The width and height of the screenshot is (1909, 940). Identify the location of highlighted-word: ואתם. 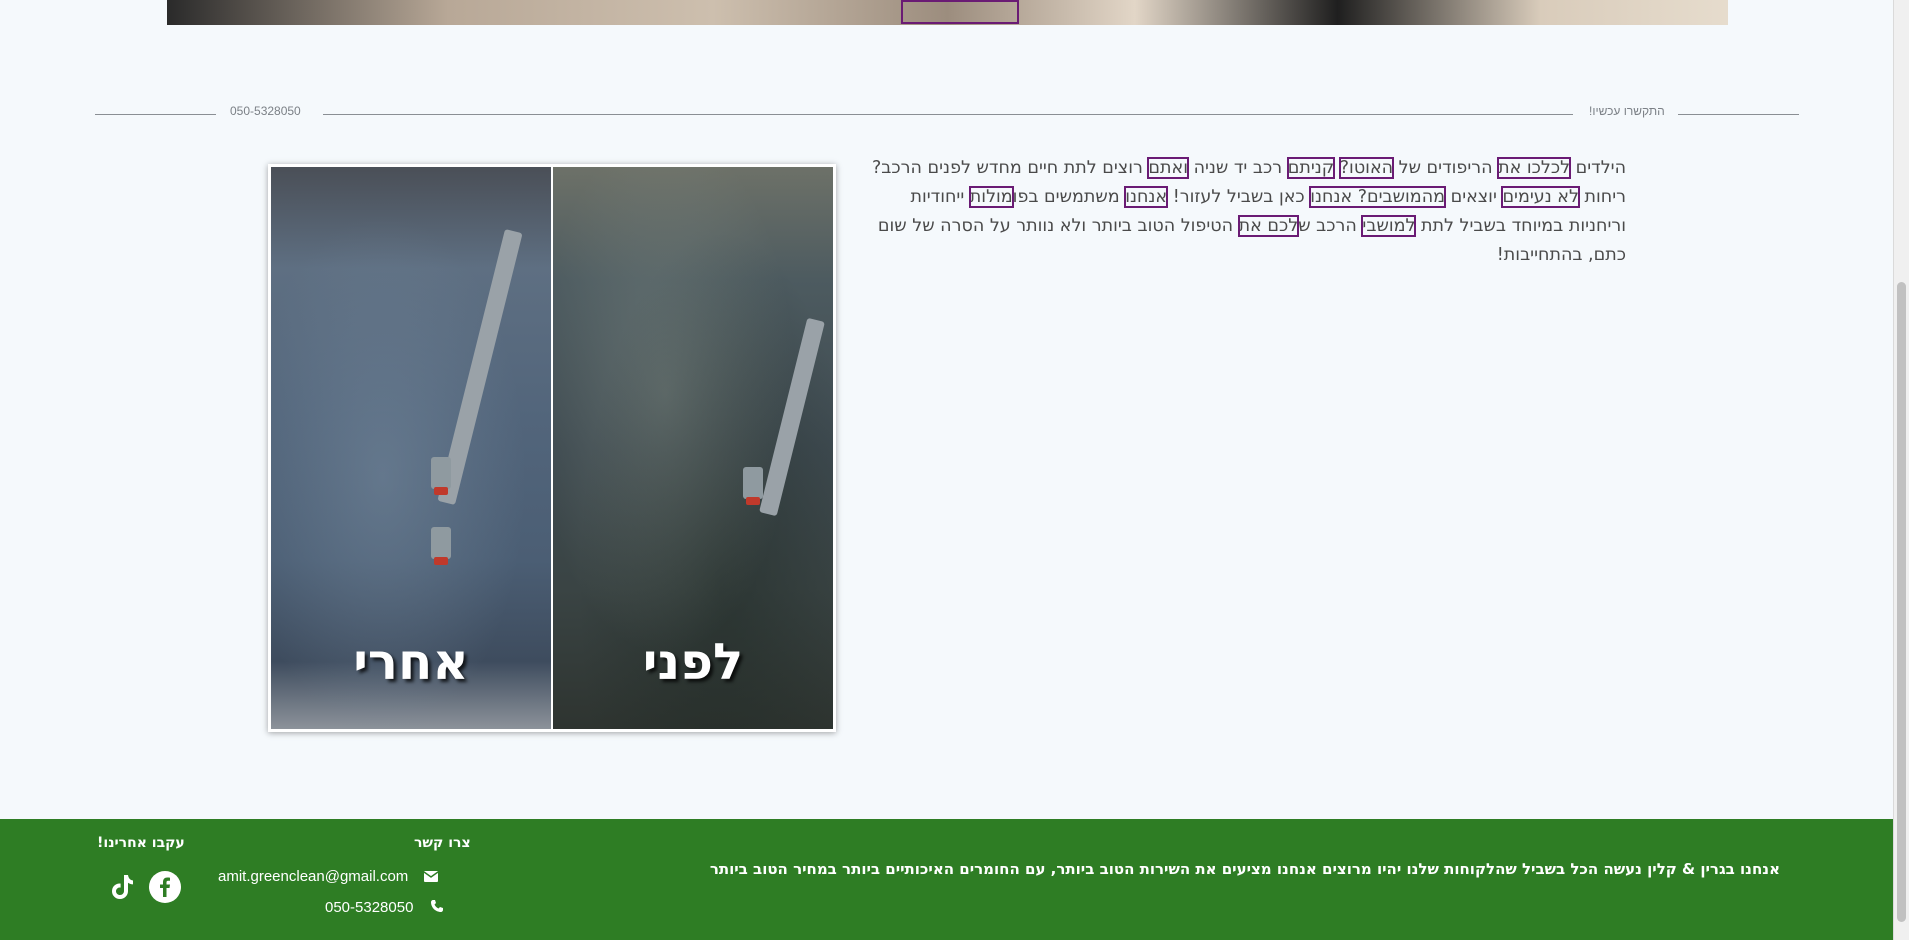
(1168, 168).